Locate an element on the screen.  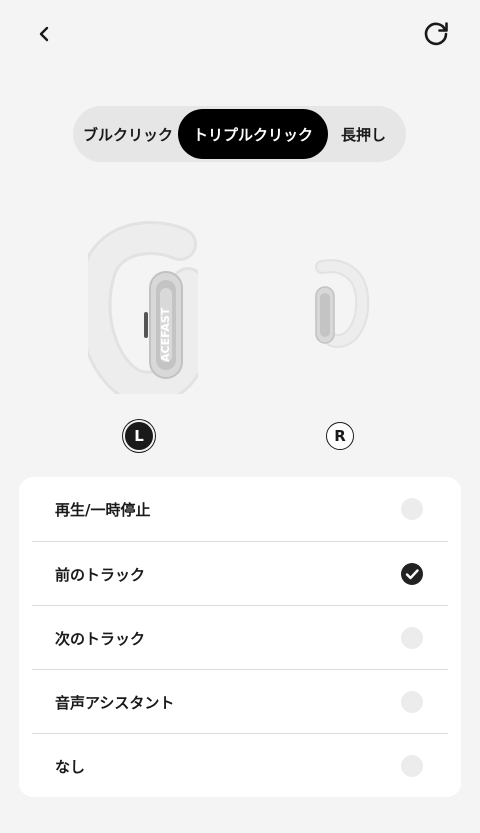
back-button is located at coordinates (44, 34).